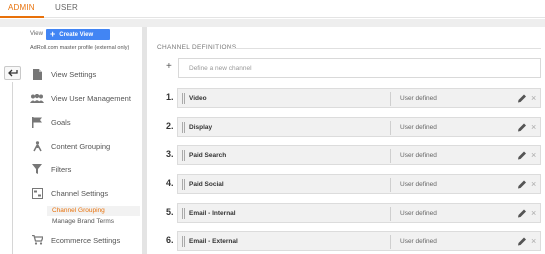 The image size is (545, 254). Describe the element at coordinates (37, 169) in the screenshot. I see `filter-icon` at that location.